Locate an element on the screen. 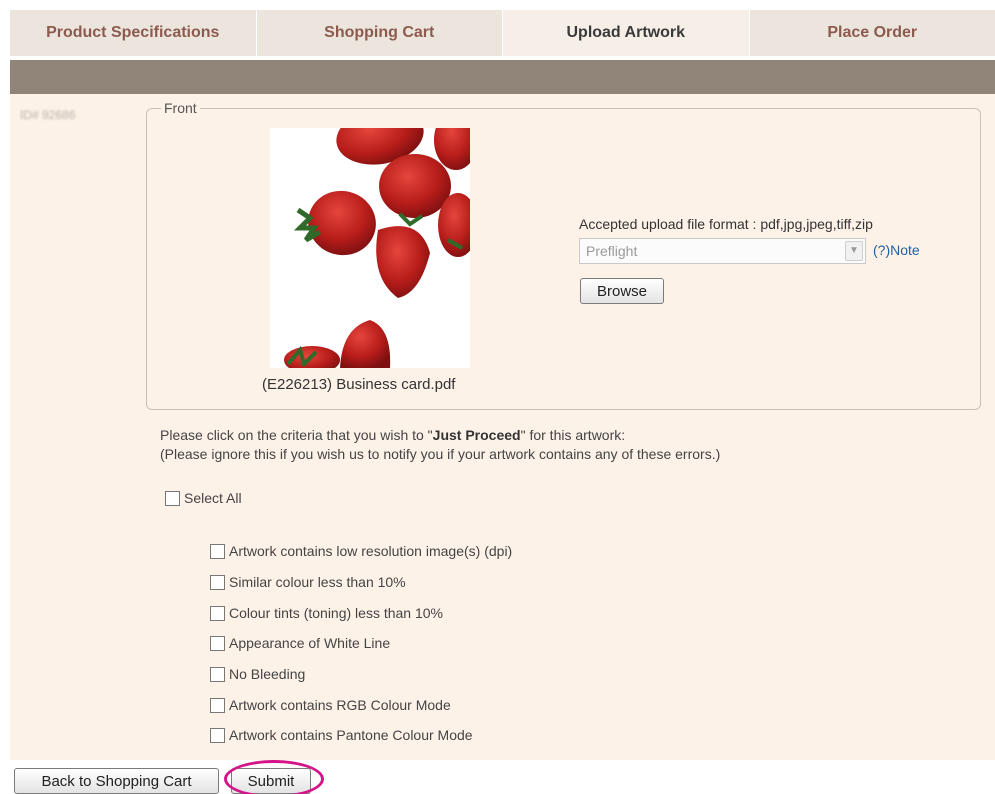 The image size is (995, 794). select-all-checkbox: Select All is located at coordinates (203, 498).